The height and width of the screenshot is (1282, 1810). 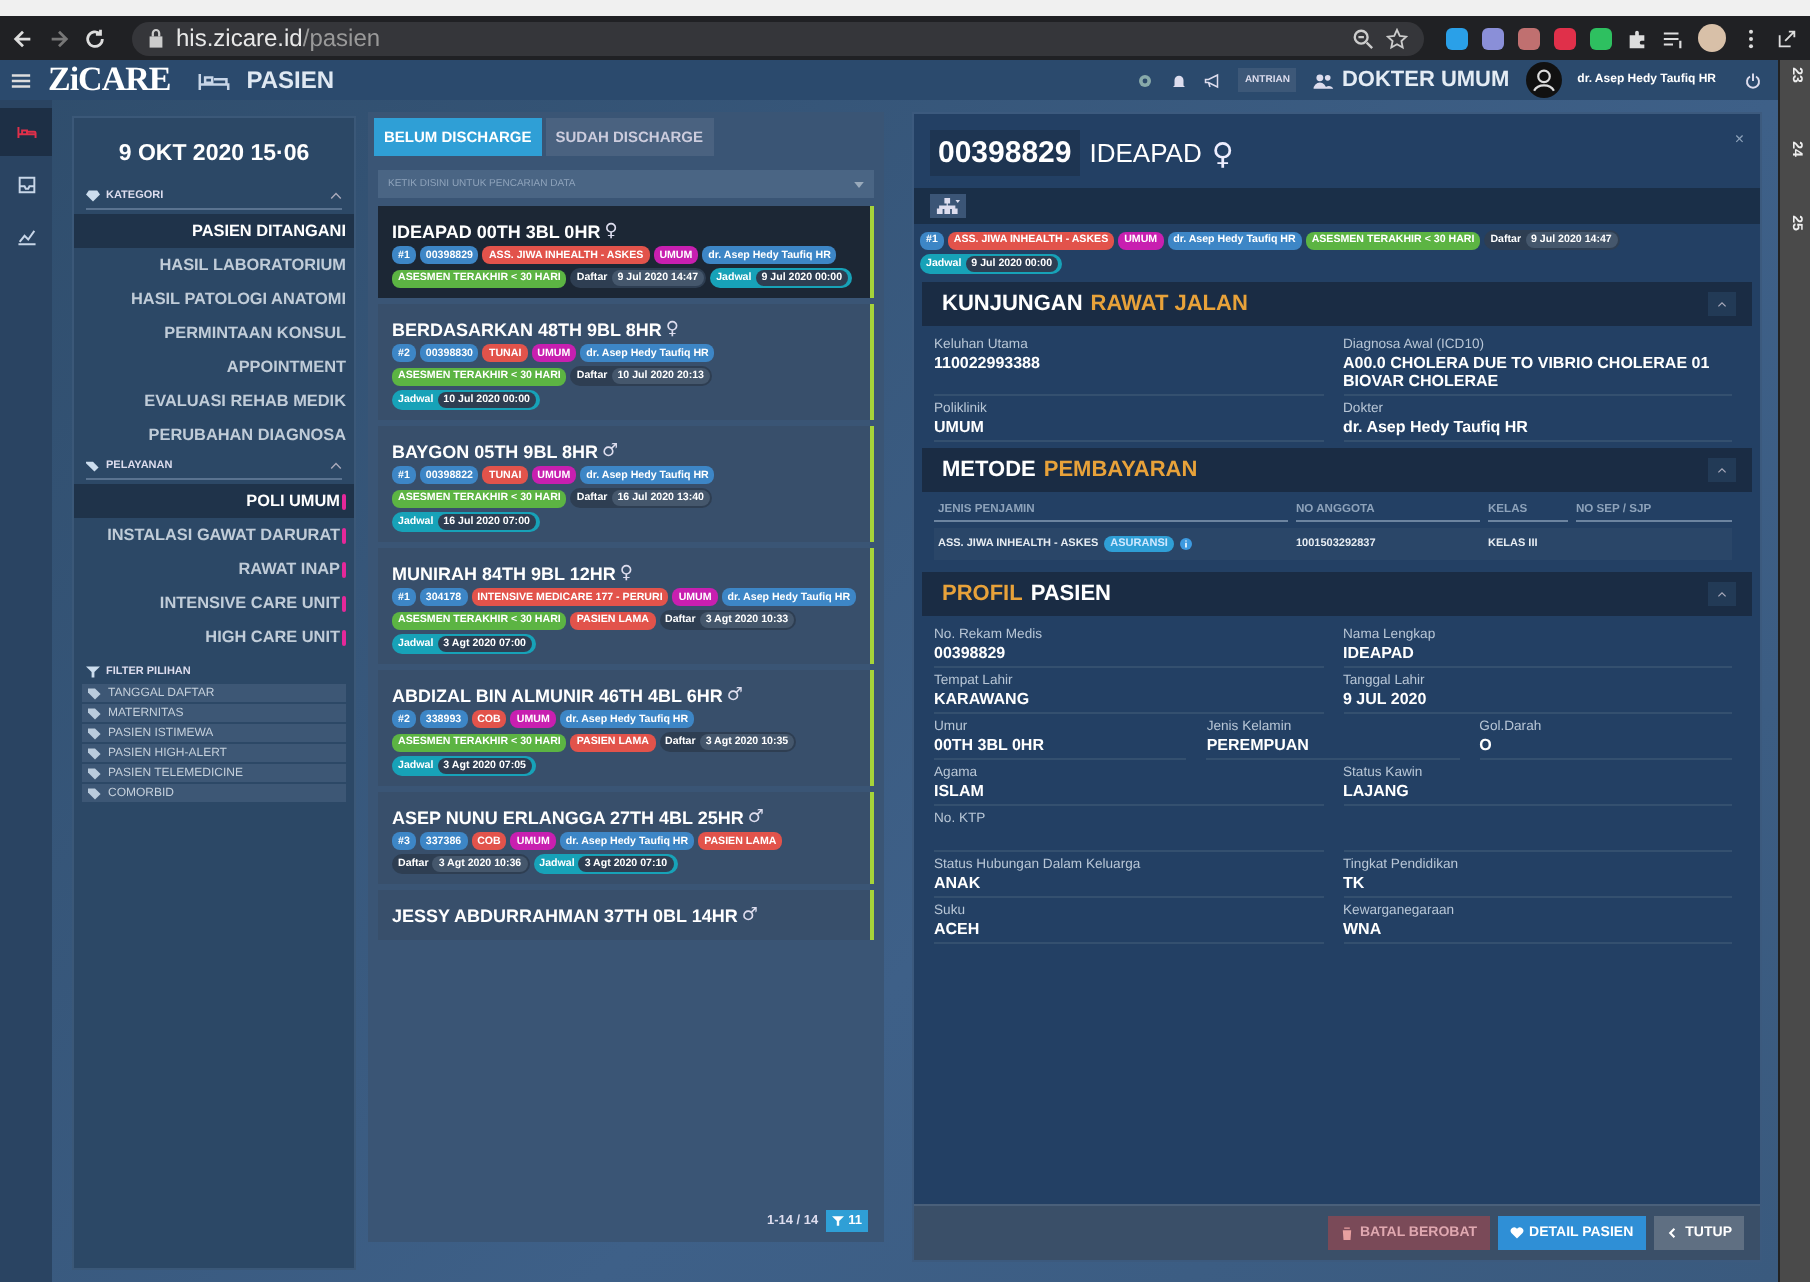 I want to click on date-time: 9 OKT 2020 15·06, so click(x=214, y=155).